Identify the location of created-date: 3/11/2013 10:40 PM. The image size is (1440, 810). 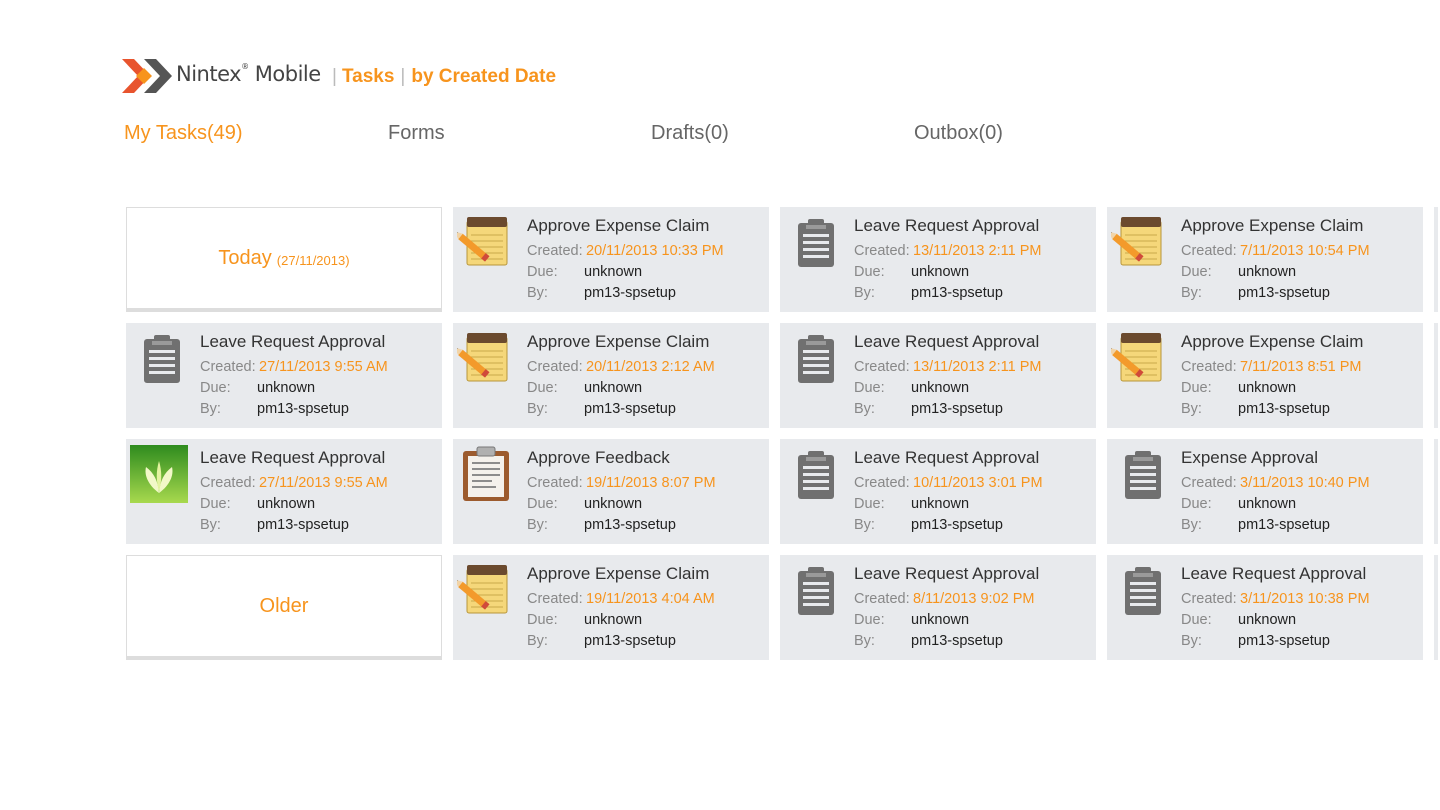
(1305, 483).